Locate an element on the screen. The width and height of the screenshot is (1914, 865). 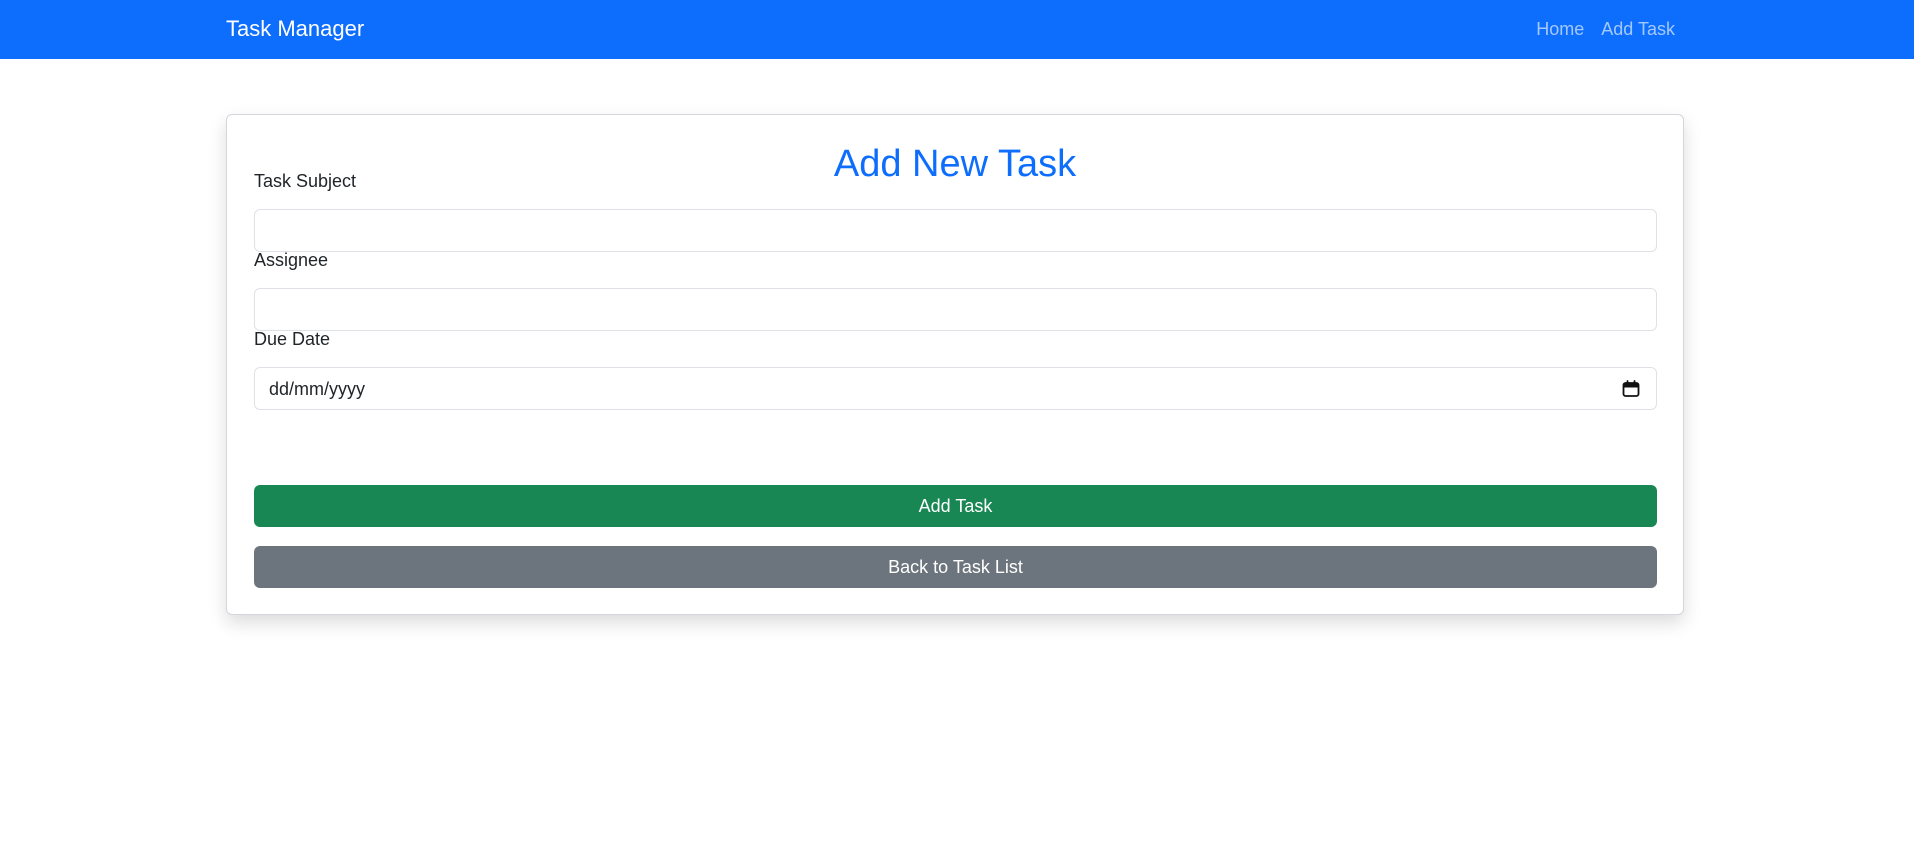
assignee-label: Assignee is located at coordinates (291, 260).